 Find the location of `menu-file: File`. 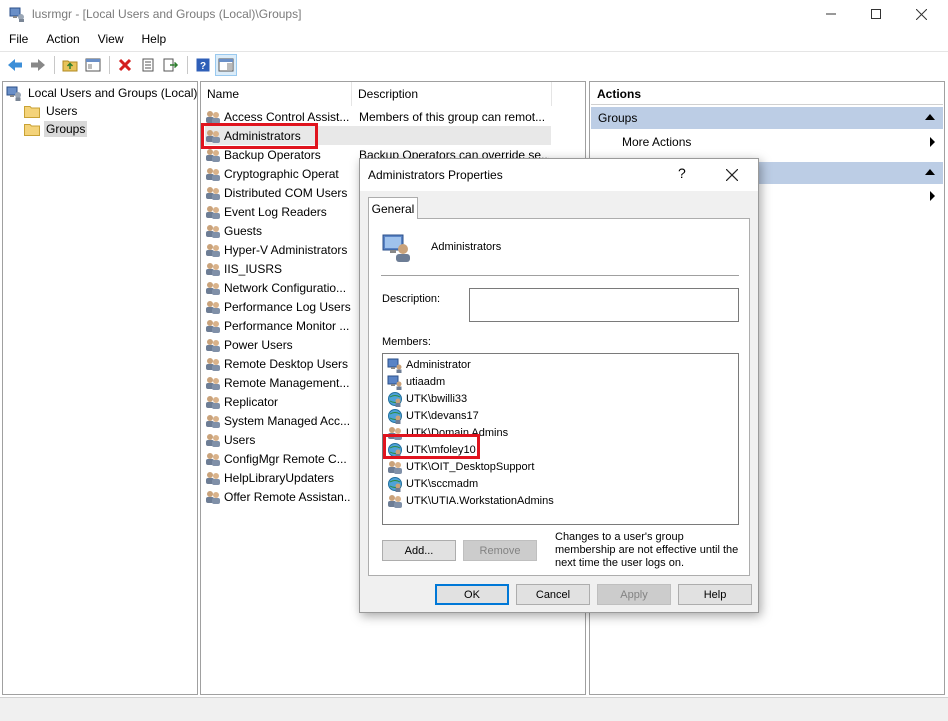

menu-file: File is located at coordinates (18, 39).